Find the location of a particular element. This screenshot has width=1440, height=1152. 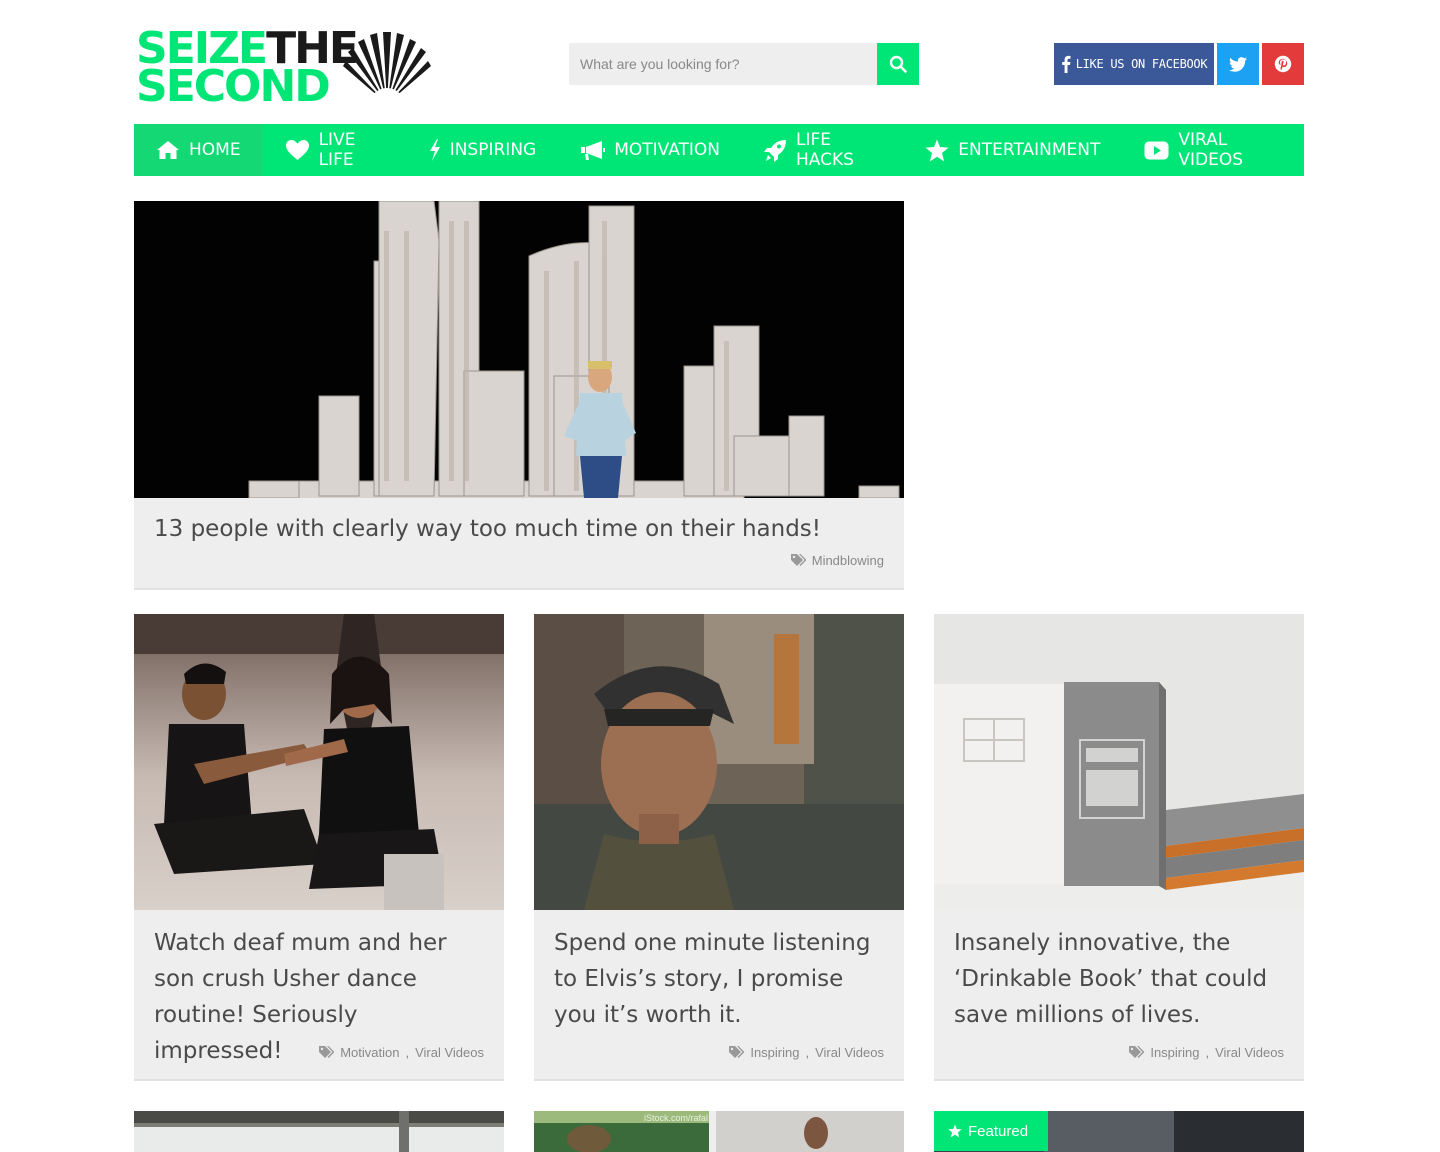

search-bar is located at coordinates (744, 64).